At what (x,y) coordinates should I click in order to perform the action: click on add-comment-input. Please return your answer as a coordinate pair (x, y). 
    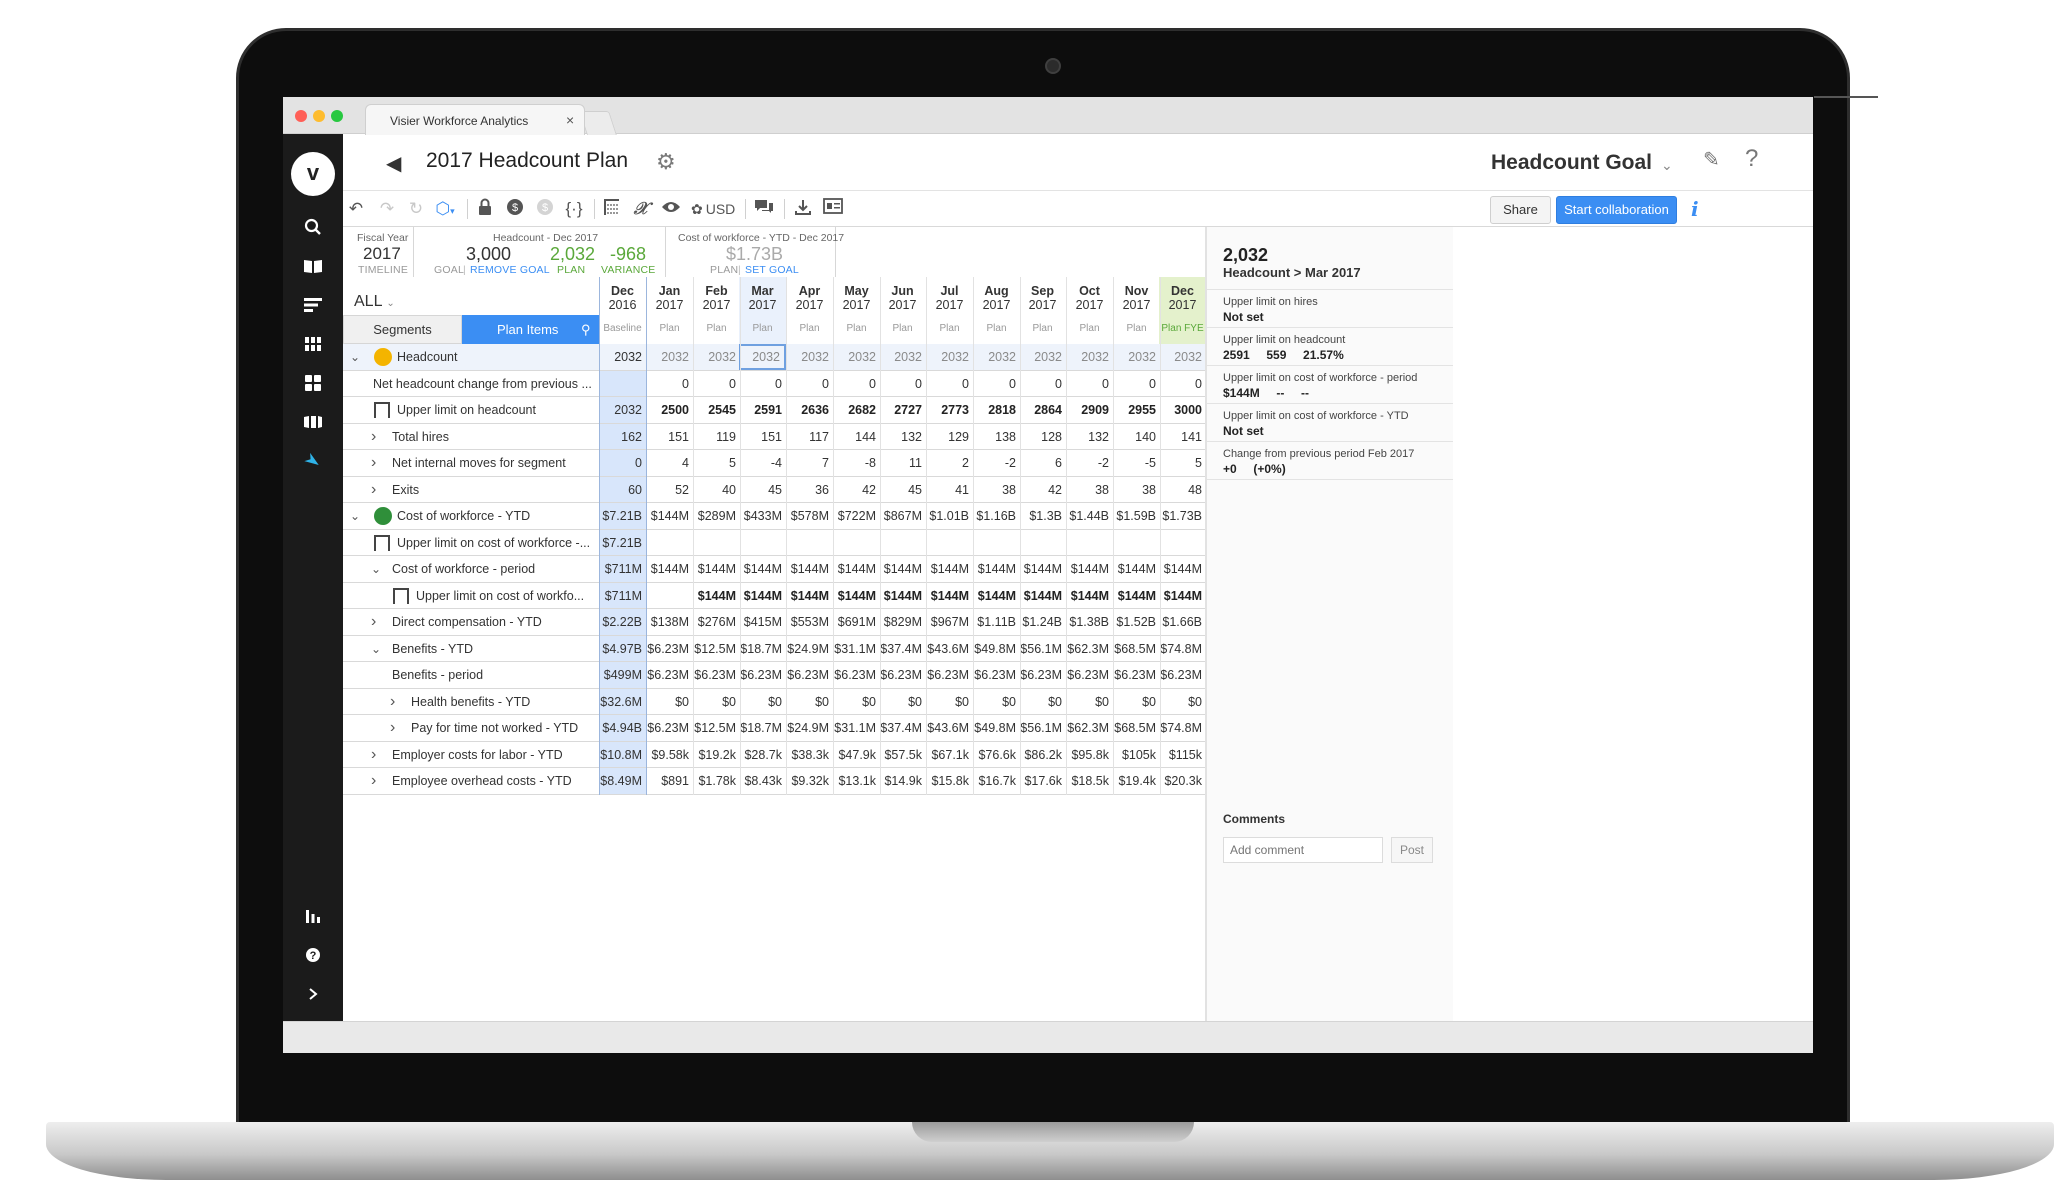
    Looking at the image, I should click on (1303, 850).